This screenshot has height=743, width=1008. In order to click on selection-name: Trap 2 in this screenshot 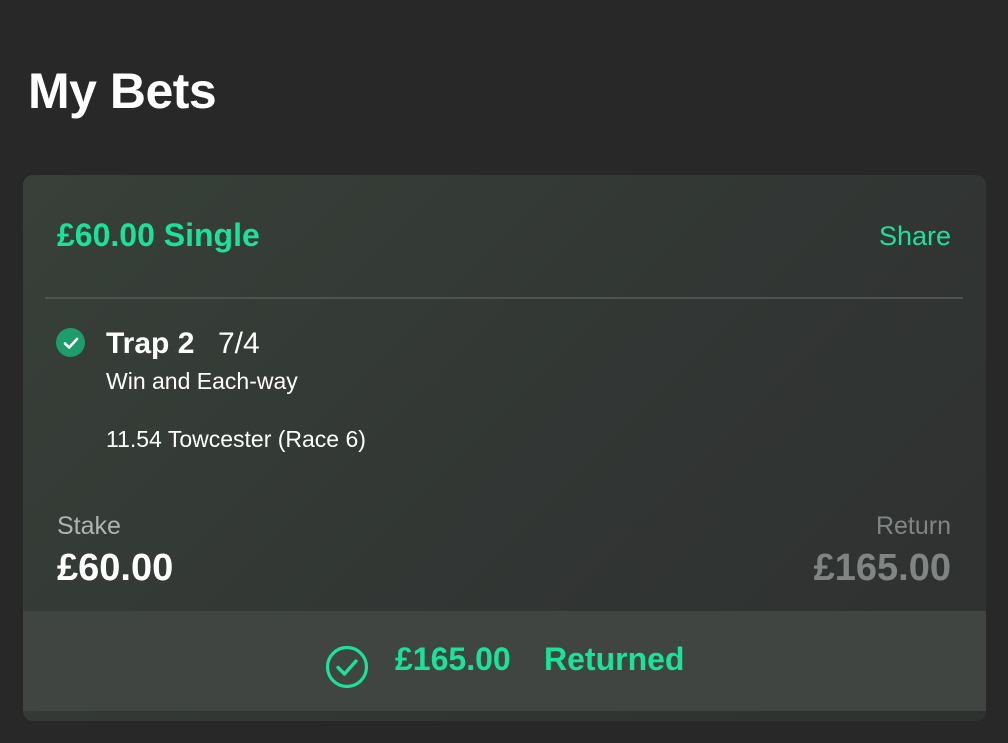, I will do `click(150, 343)`.